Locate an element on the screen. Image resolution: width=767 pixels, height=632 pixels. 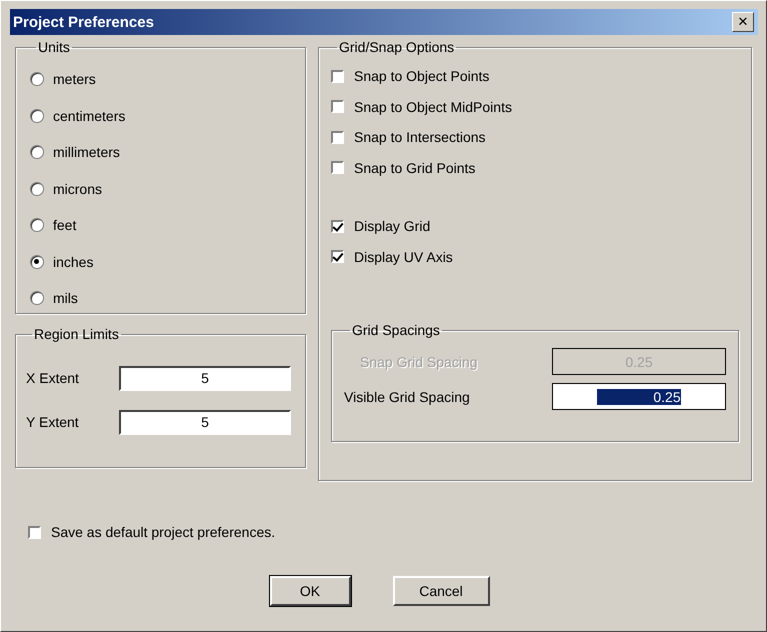
checkbox-label: Snap to Grid Points is located at coordinates (415, 168).